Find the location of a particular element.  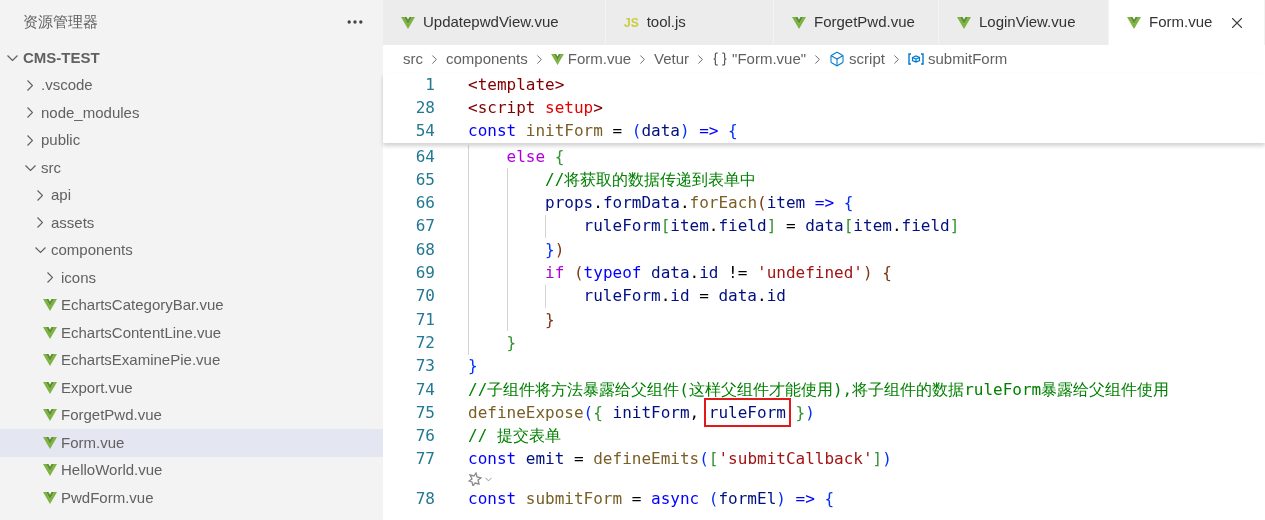

code-line: ruleForm.id = data.id is located at coordinates (684, 296).